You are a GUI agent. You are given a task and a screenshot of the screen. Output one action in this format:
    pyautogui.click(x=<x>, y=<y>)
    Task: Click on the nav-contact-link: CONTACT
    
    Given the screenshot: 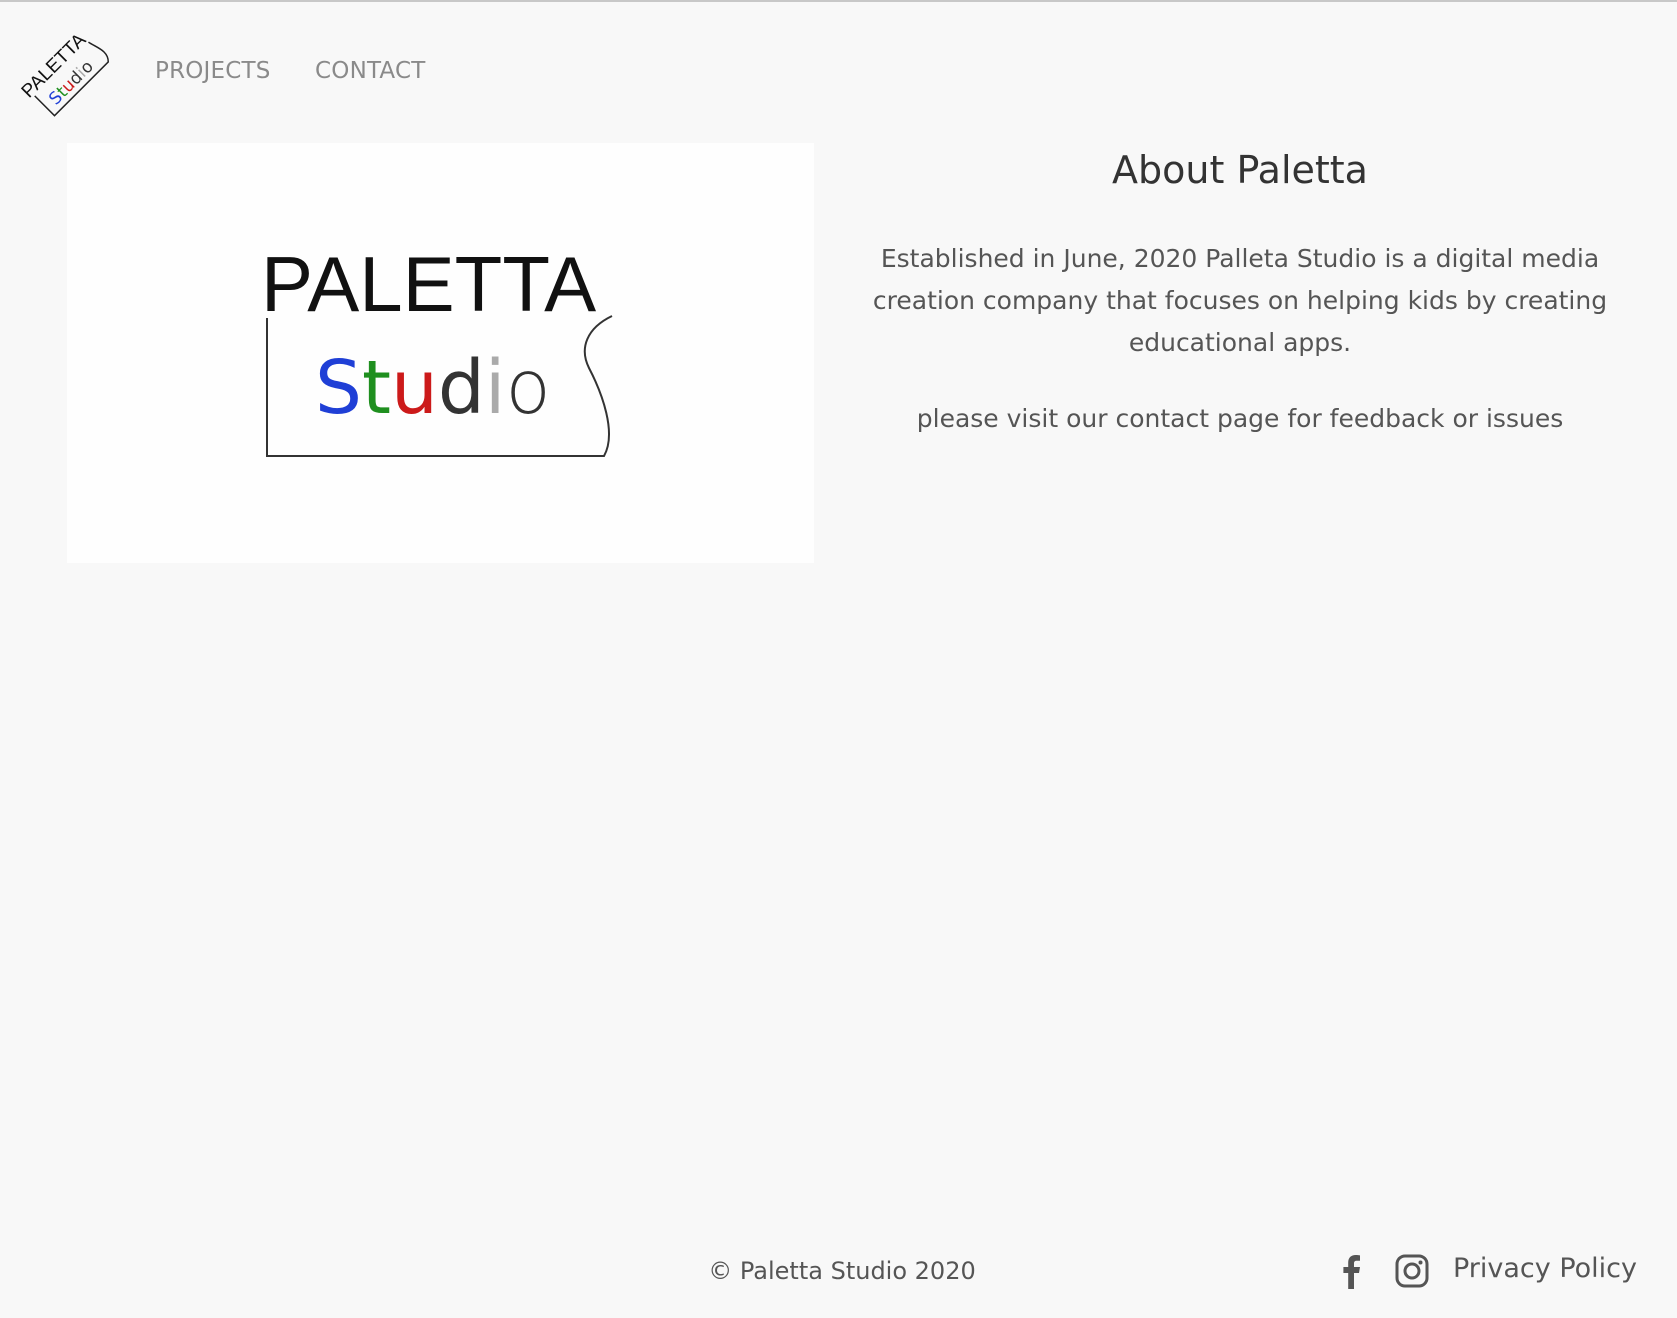 What is the action you would take?
    pyautogui.click(x=370, y=71)
    